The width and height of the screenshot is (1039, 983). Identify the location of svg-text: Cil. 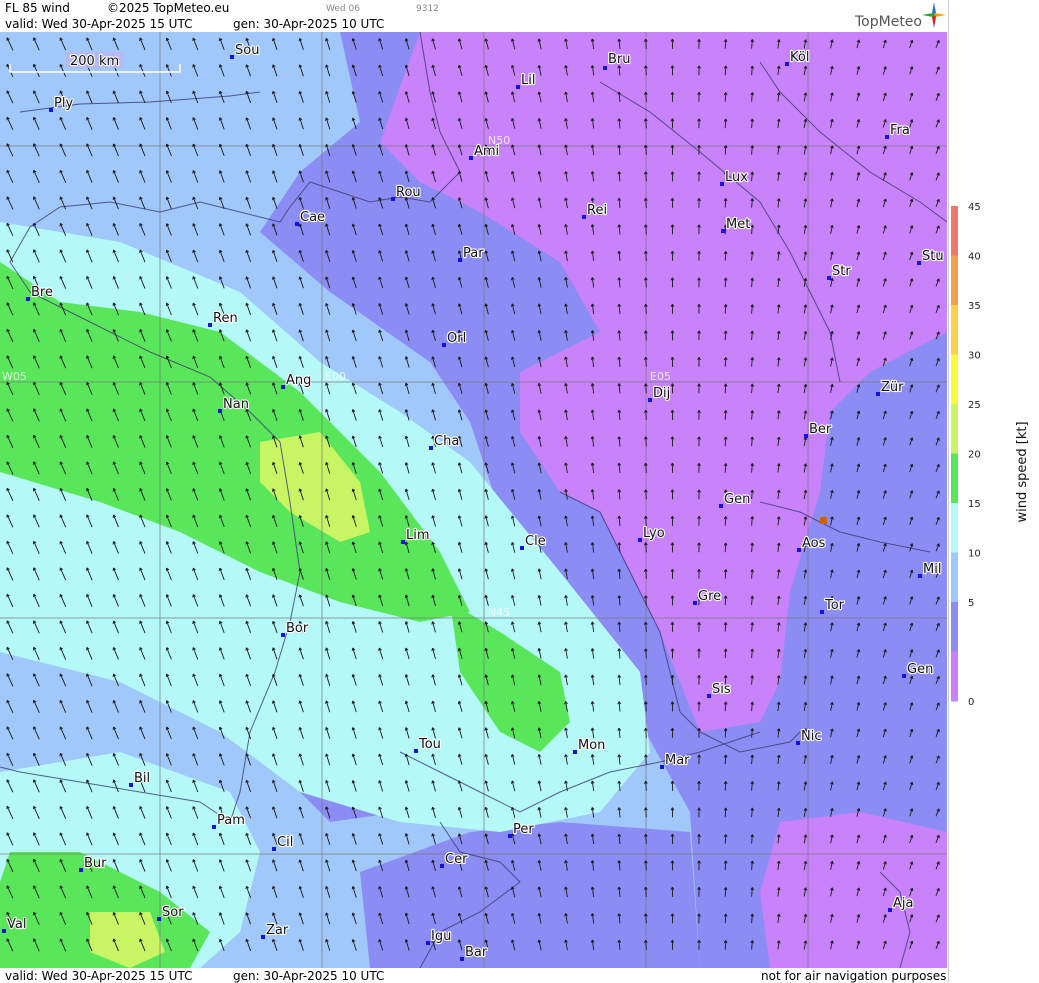
(285, 842).